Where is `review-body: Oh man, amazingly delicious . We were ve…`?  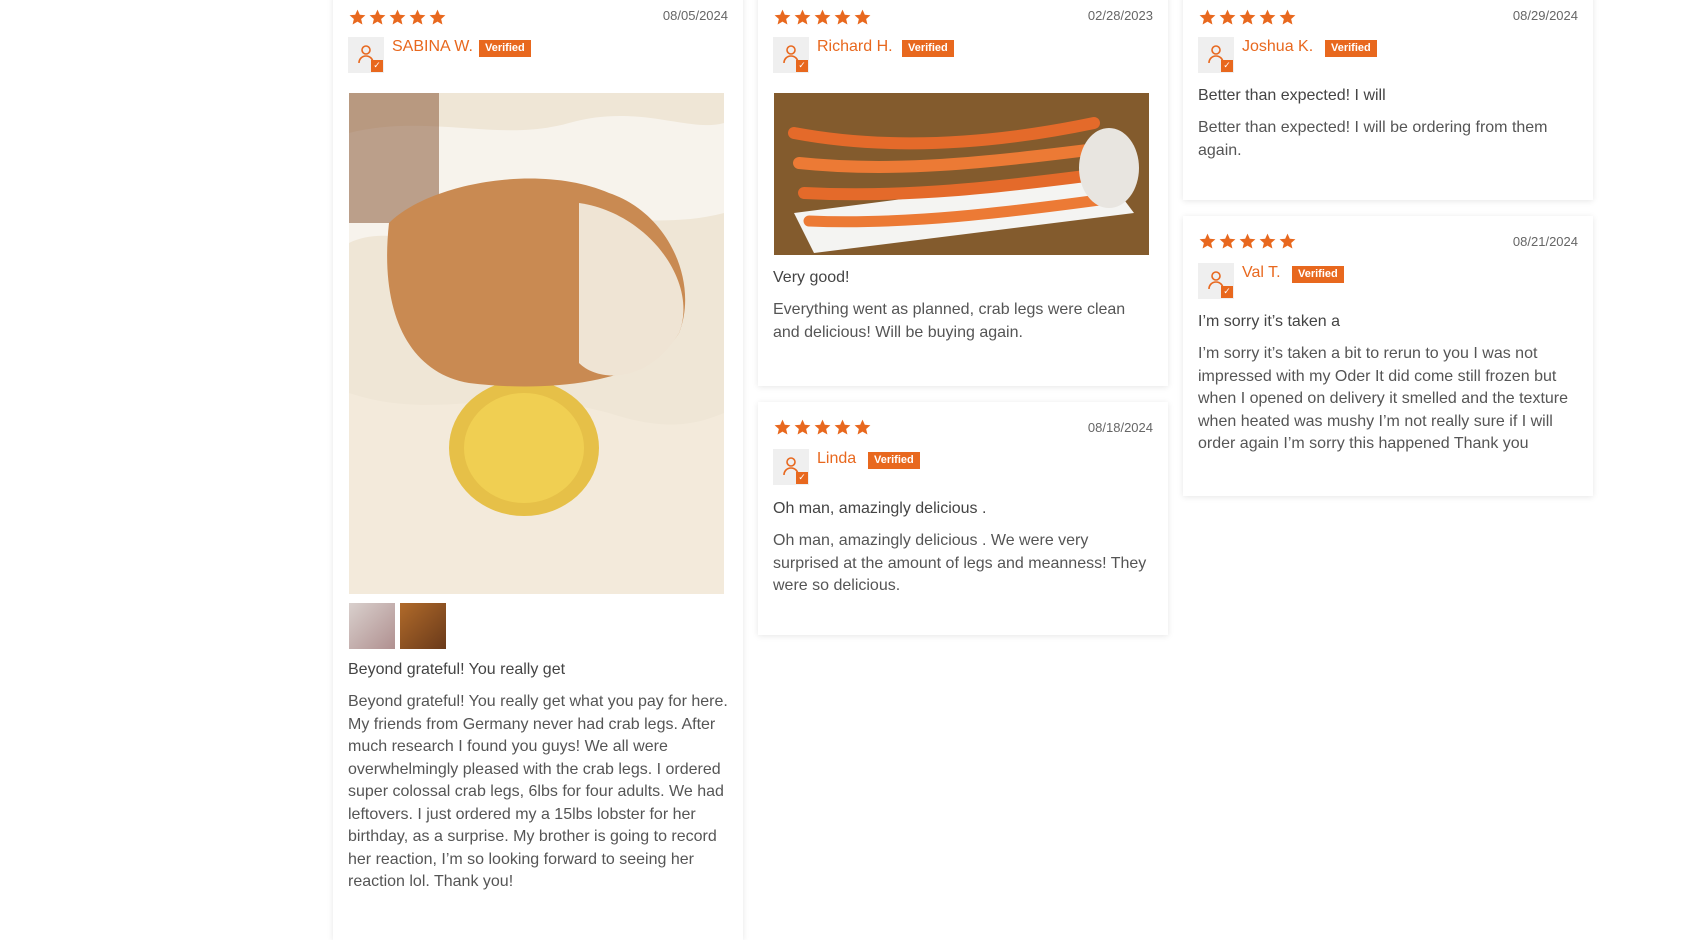
review-body: Oh man, amazingly delicious . We were ve… is located at coordinates (960, 563).